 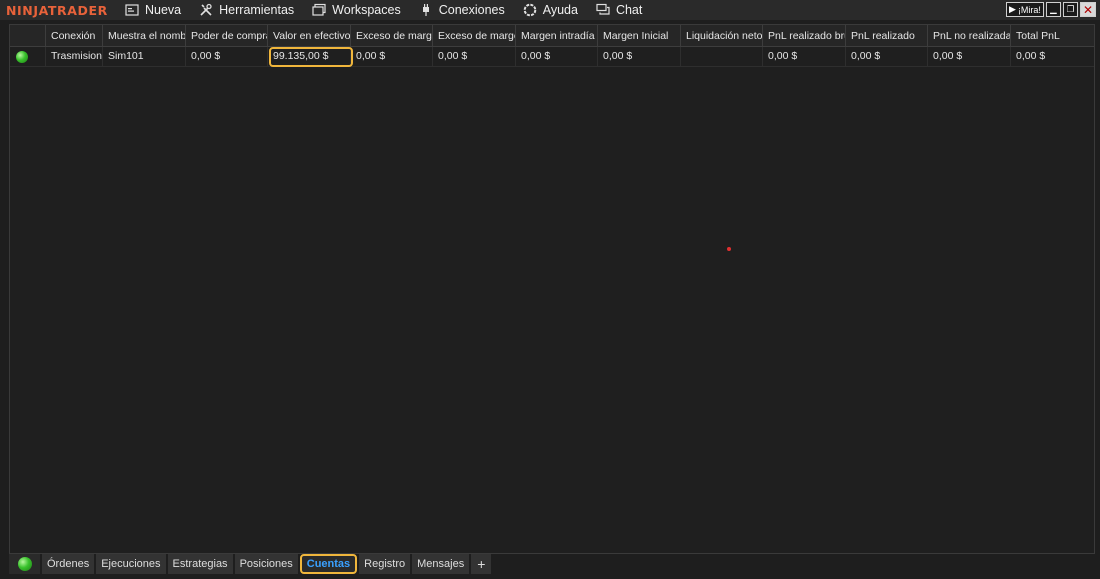 I want to click on tab-estrategias: Estrategias, so click(x=200, y=564).